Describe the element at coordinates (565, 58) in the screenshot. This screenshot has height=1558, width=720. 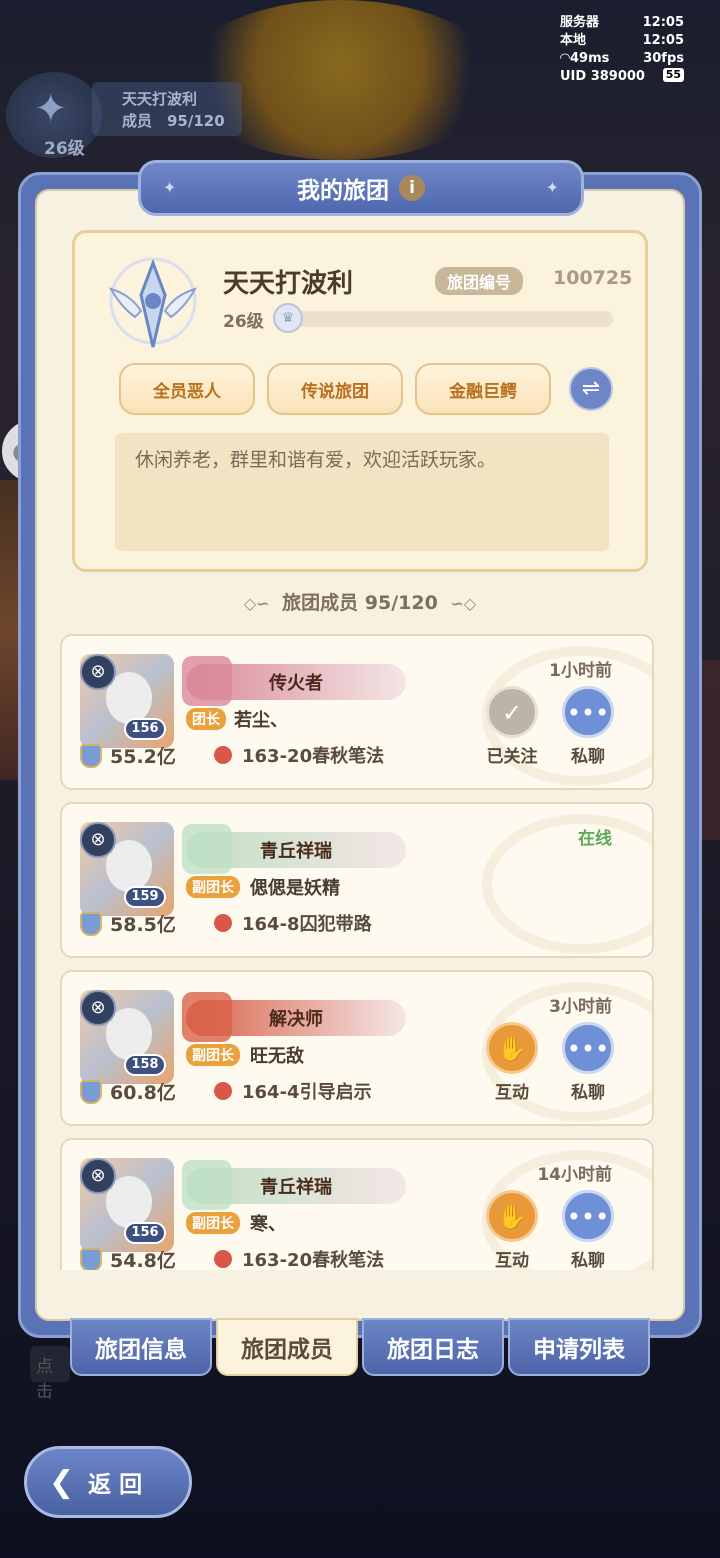
I see `wifi-icon: ◠` at that location.